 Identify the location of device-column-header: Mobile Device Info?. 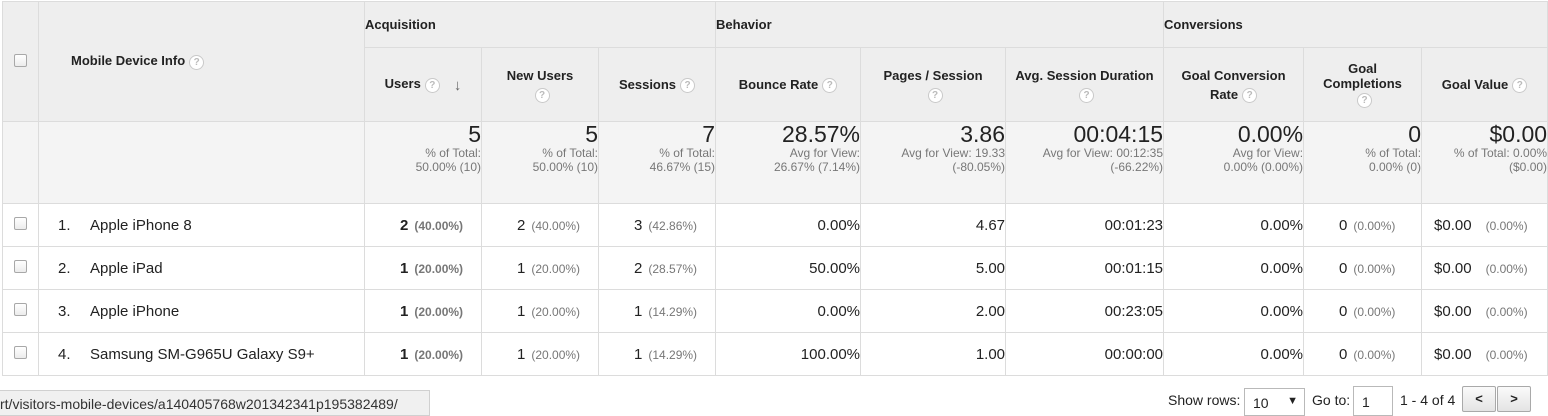
(201, 61).